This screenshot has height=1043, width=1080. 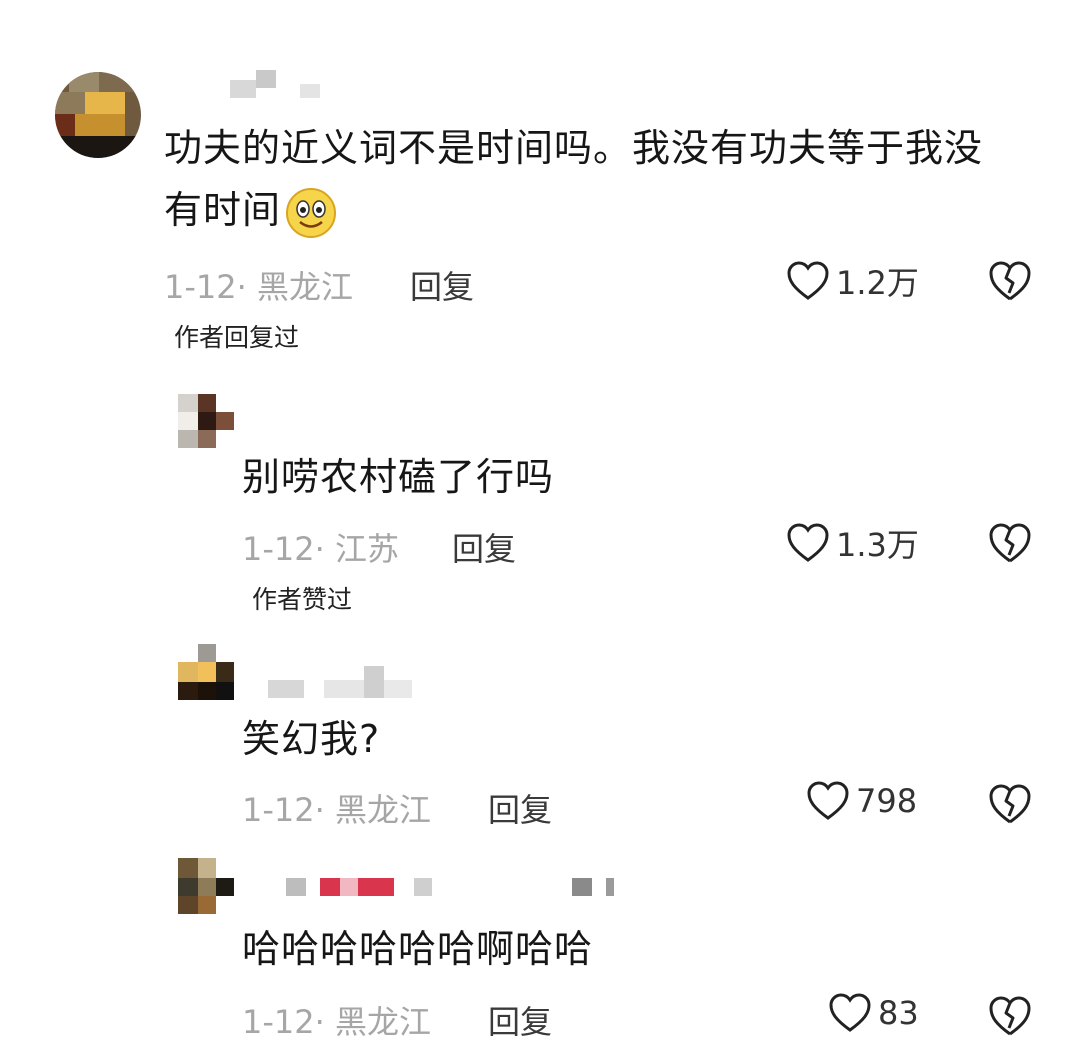 I want to click on like-button: 1.2万, so click(x=852, y=281).